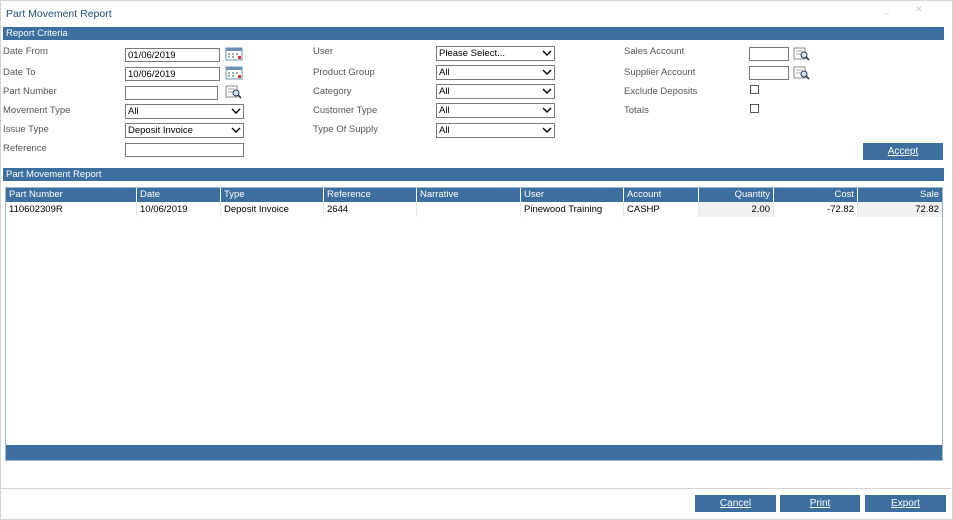 This screenshot has height=520, width=953. Describe the element at coordinates (37, 33) in the screenshot. I see `criteria-section-title: Report Criteria` at that location.